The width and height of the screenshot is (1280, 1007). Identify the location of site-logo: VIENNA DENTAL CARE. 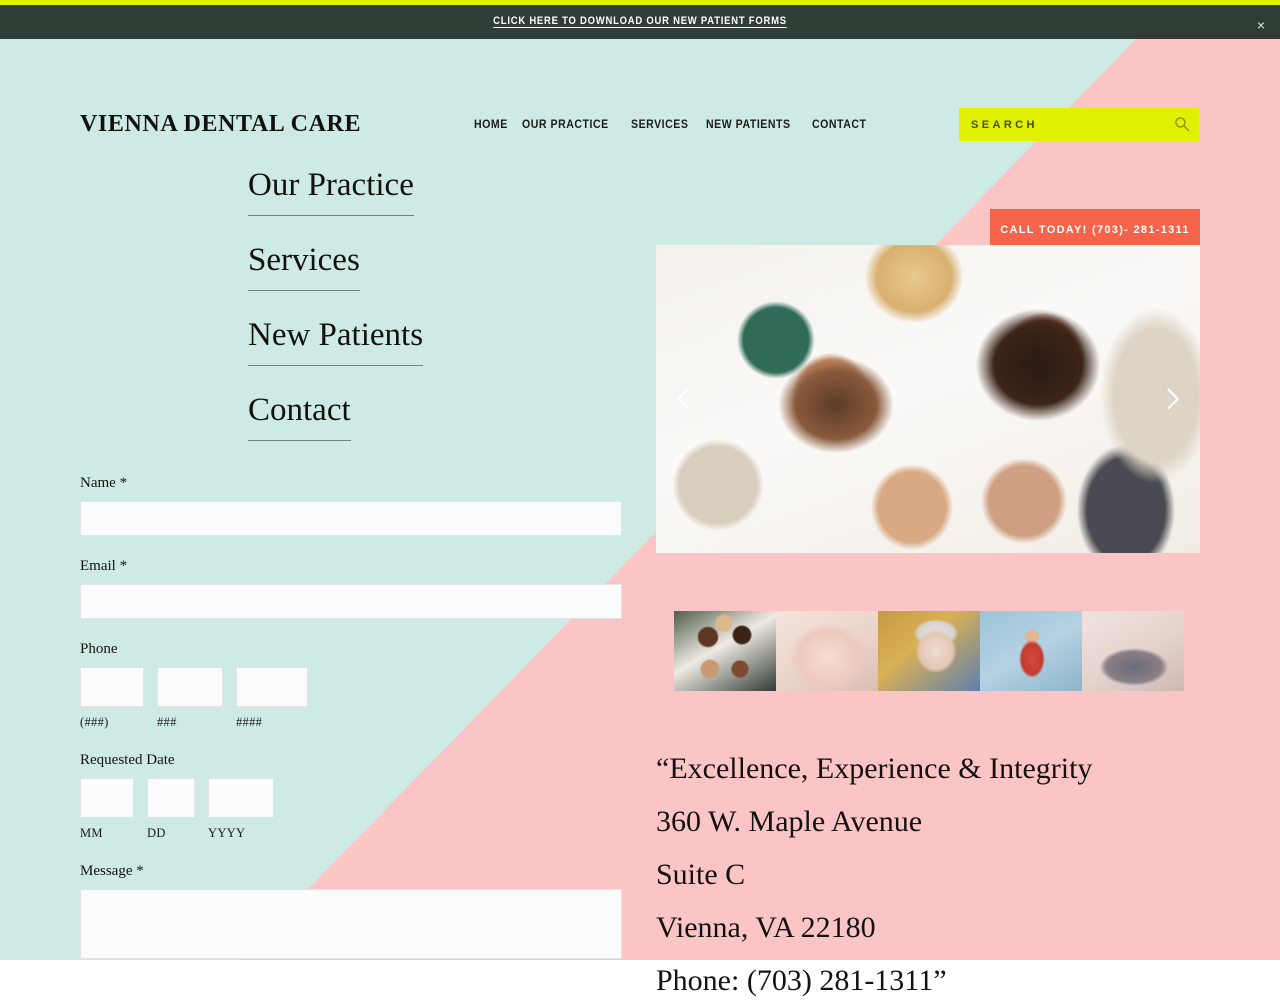
(220, 124).